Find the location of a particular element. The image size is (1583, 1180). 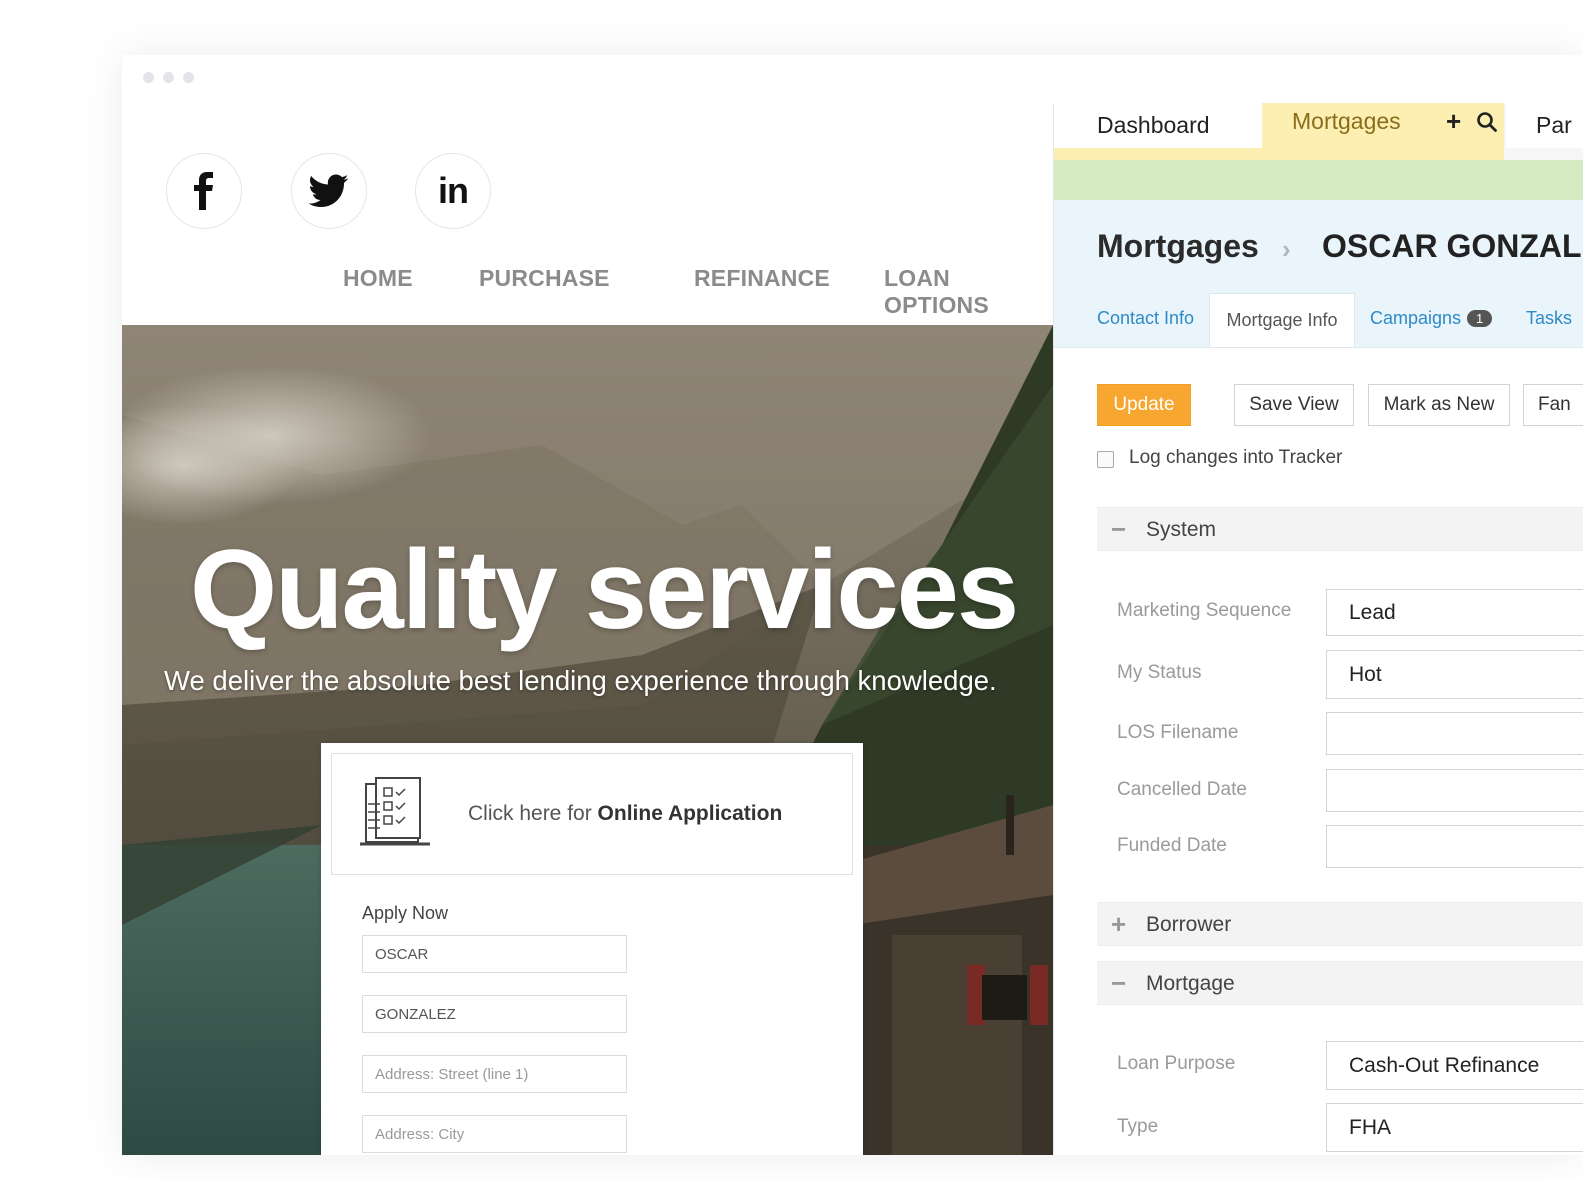

nav-home: HOME is located at coordinates (378, 278).